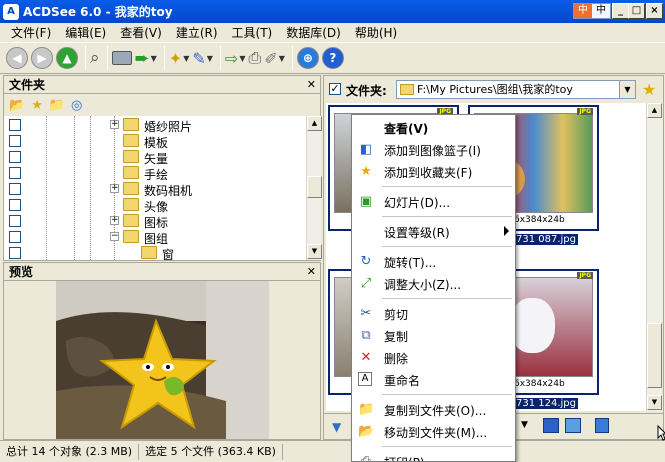 The width and height of the screenshot is (665, 462). I want to click on back-arrow-icon: ◀, so click(17, 58).